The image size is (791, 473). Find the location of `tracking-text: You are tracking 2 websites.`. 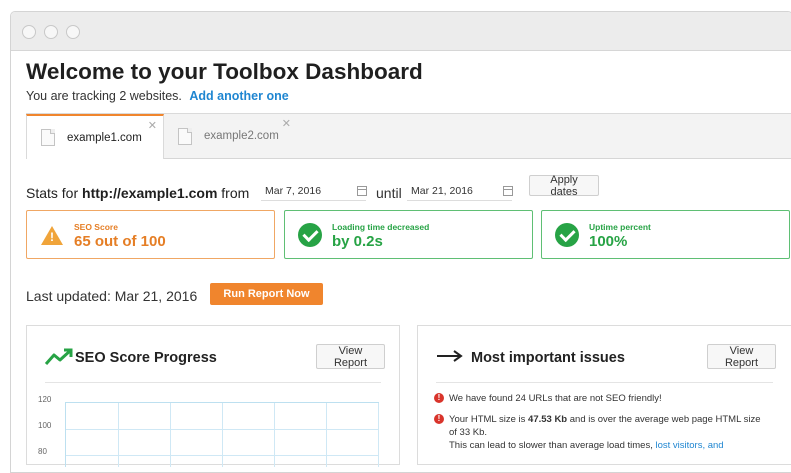

tracking-text: You are tracking 2 websites. is located at coordinates (104, 96).